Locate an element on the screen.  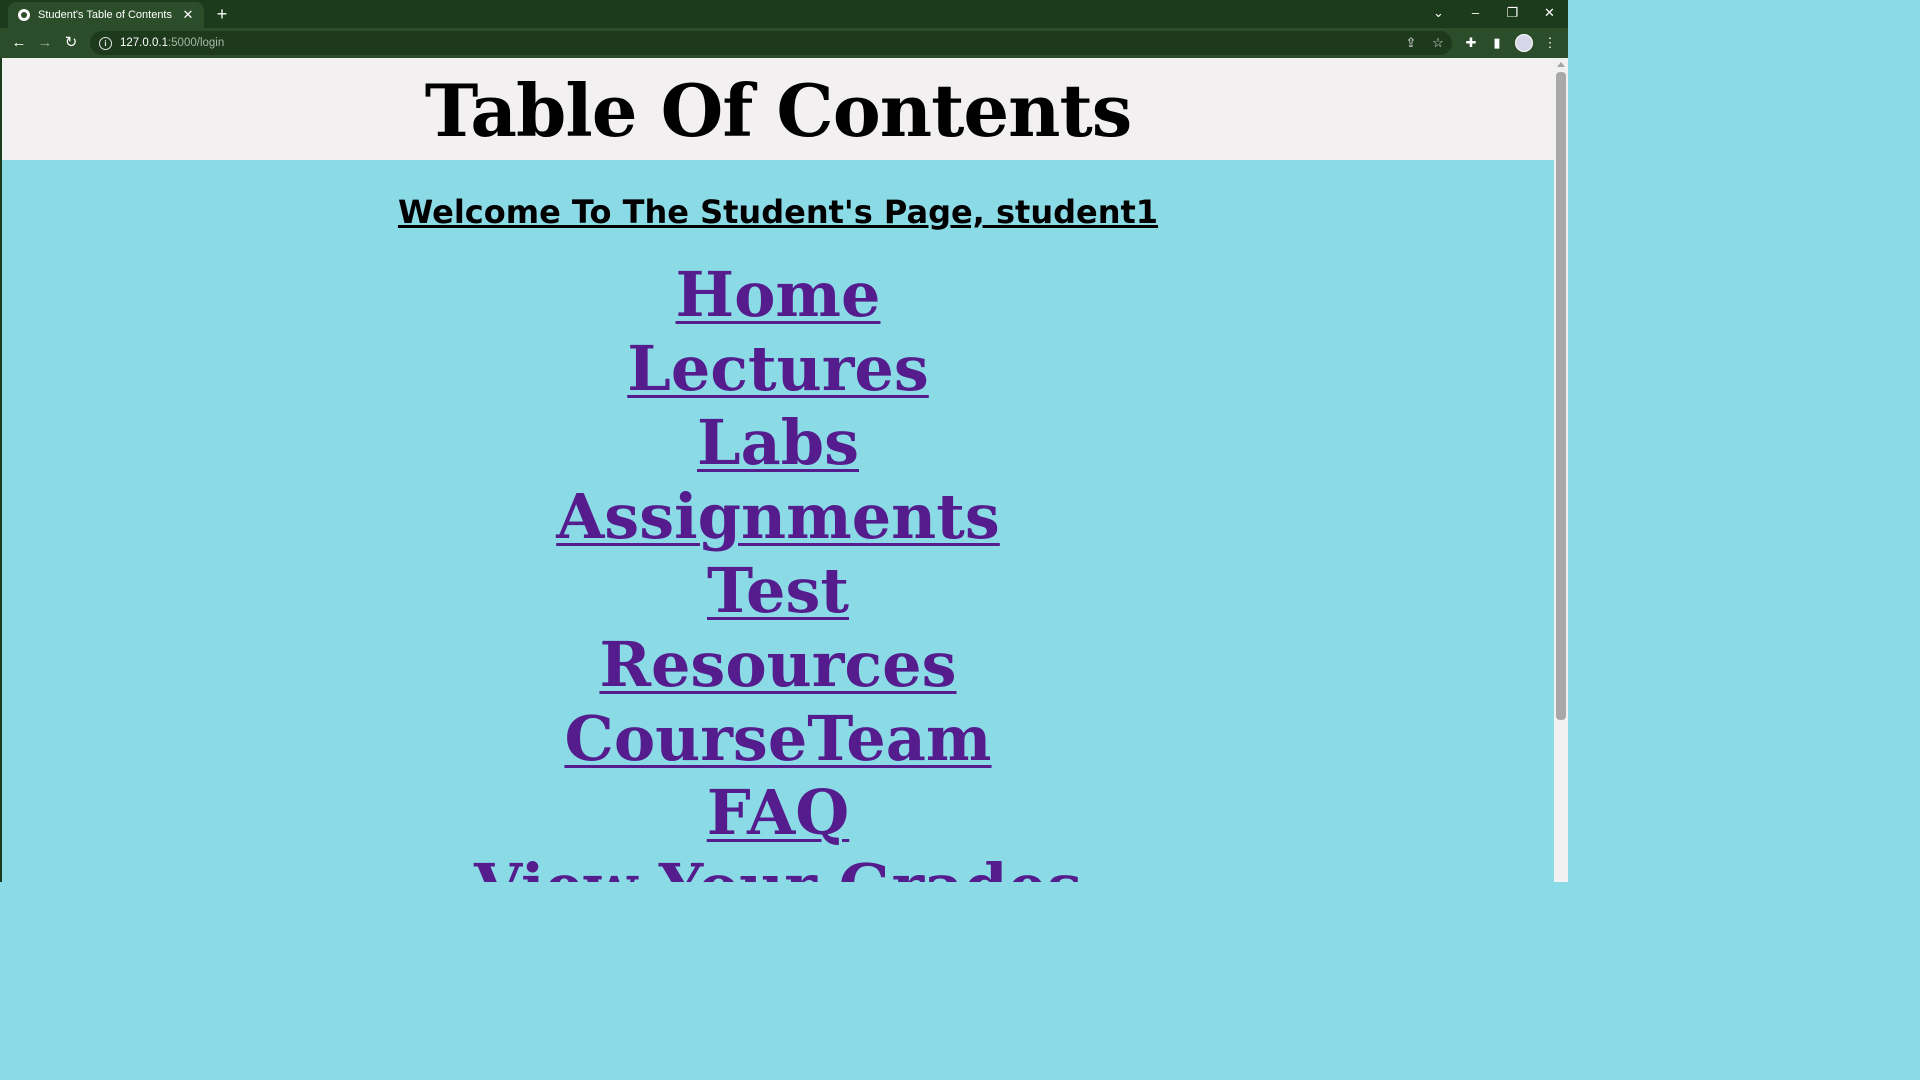
tab-title: Student's Table of Contents is located at coordinates (105, 15).